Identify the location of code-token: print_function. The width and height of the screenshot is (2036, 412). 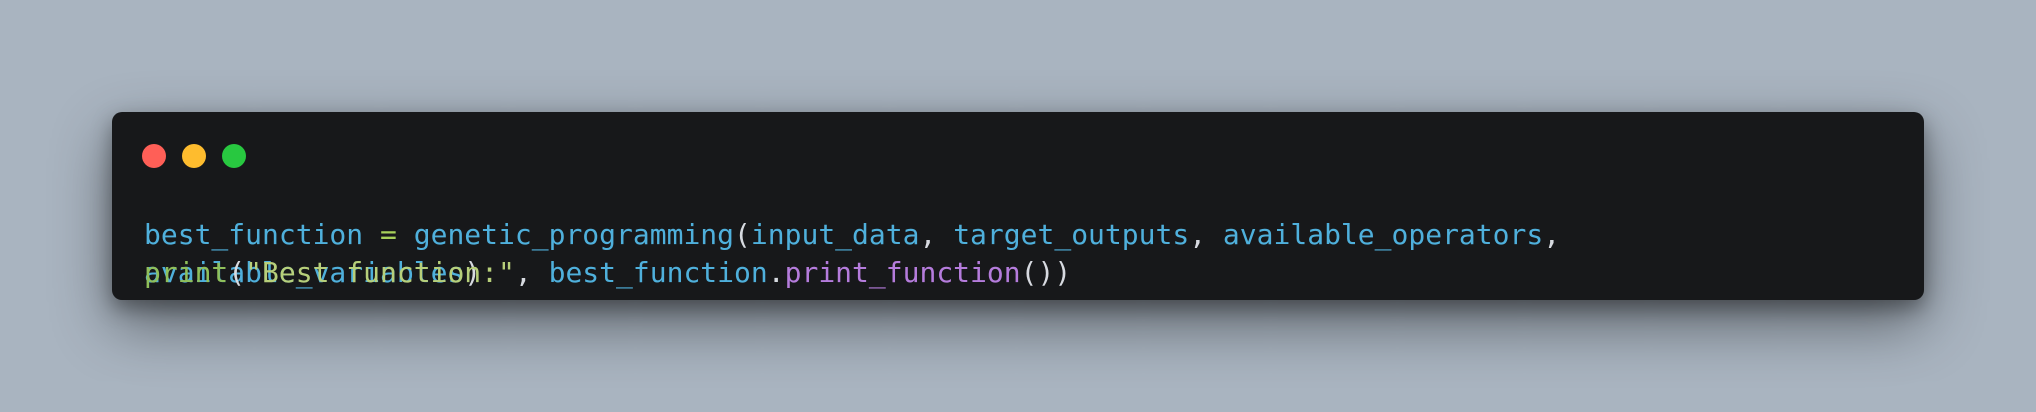
(902, 272).